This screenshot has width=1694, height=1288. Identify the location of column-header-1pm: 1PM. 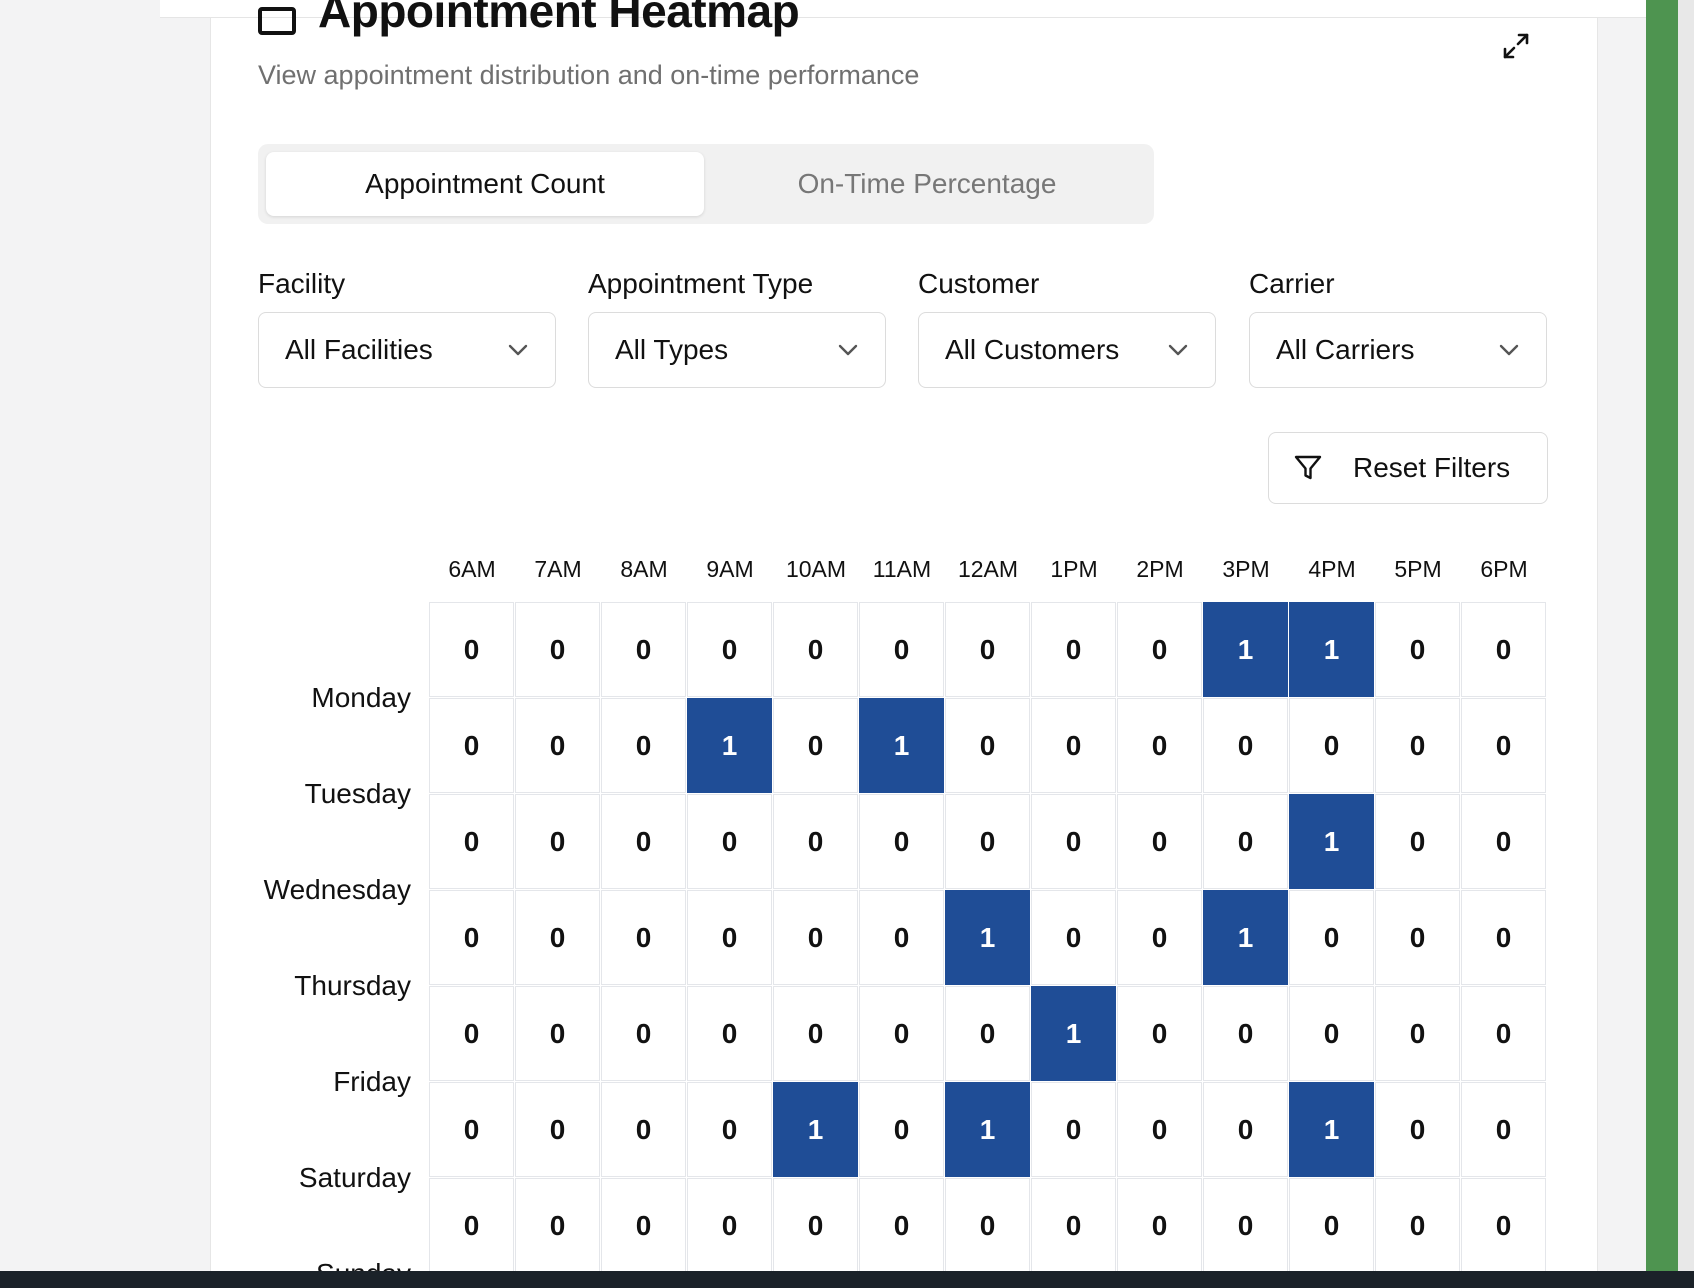
(1074, 569).